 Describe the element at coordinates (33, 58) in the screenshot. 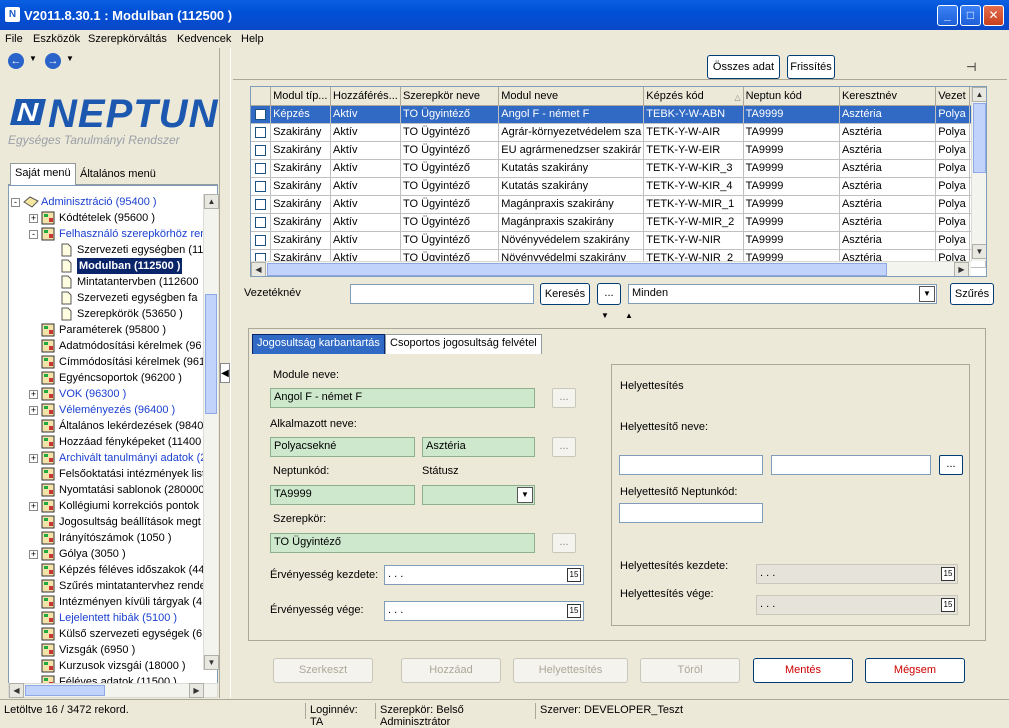

I see `back-dropdown-icon: ▼` at that location.